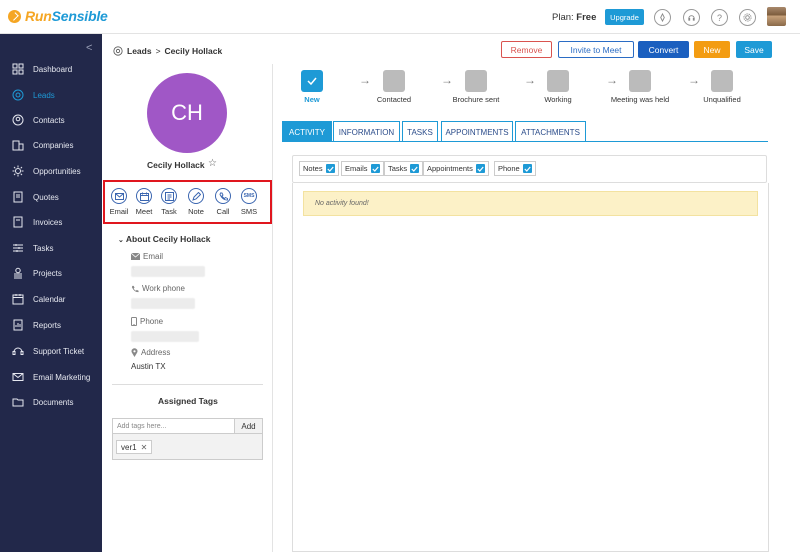 The height and width of the screenshot is (552, 800). I want to click on tab-activity: ACTIVITY, so click(307, 131).